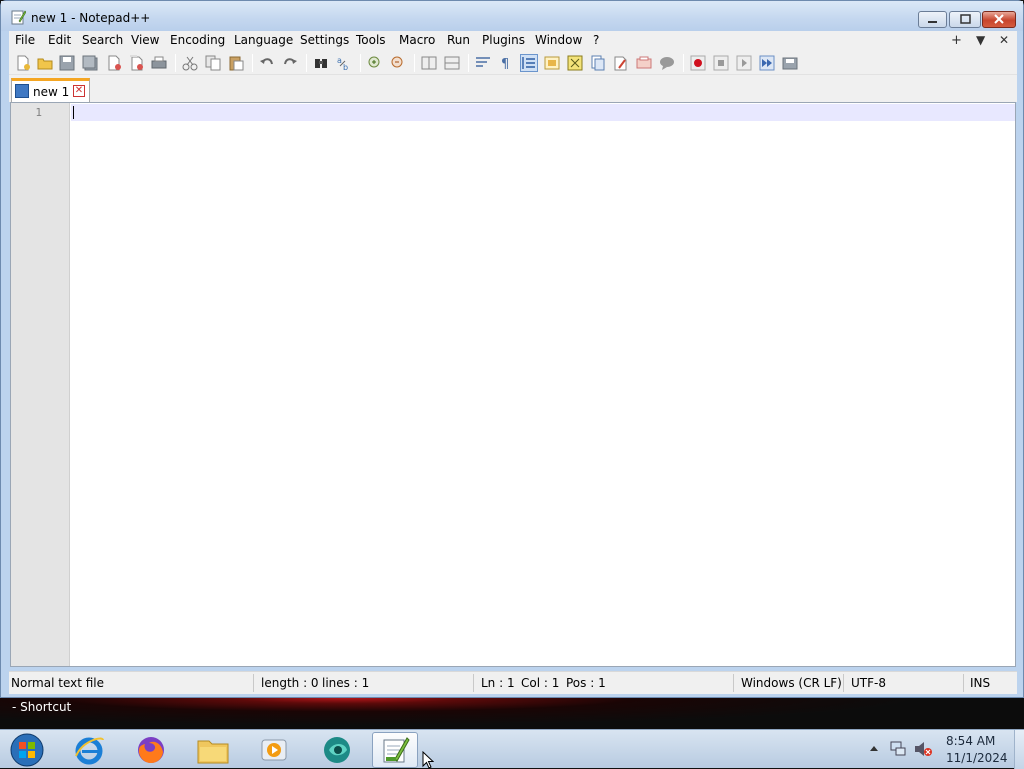 The height and width of the screenshot is (769, 1024). I want to click on status-eol: Windows (CR LF), so click(791, 683).